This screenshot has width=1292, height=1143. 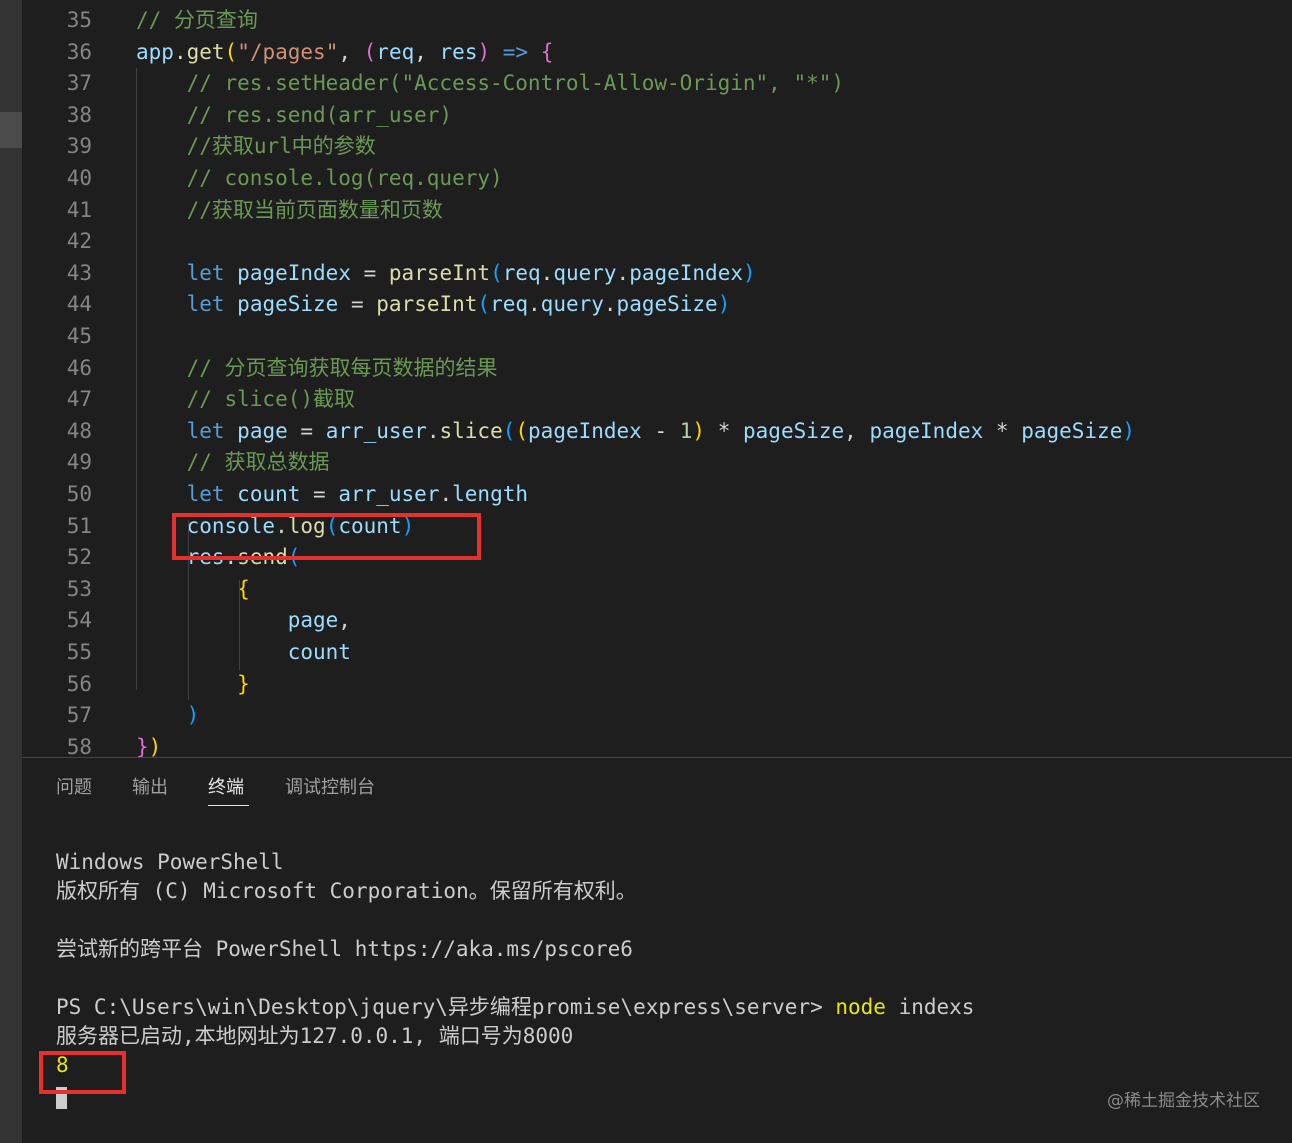 I want to click on code-text: count, so click(x=243, y=652).